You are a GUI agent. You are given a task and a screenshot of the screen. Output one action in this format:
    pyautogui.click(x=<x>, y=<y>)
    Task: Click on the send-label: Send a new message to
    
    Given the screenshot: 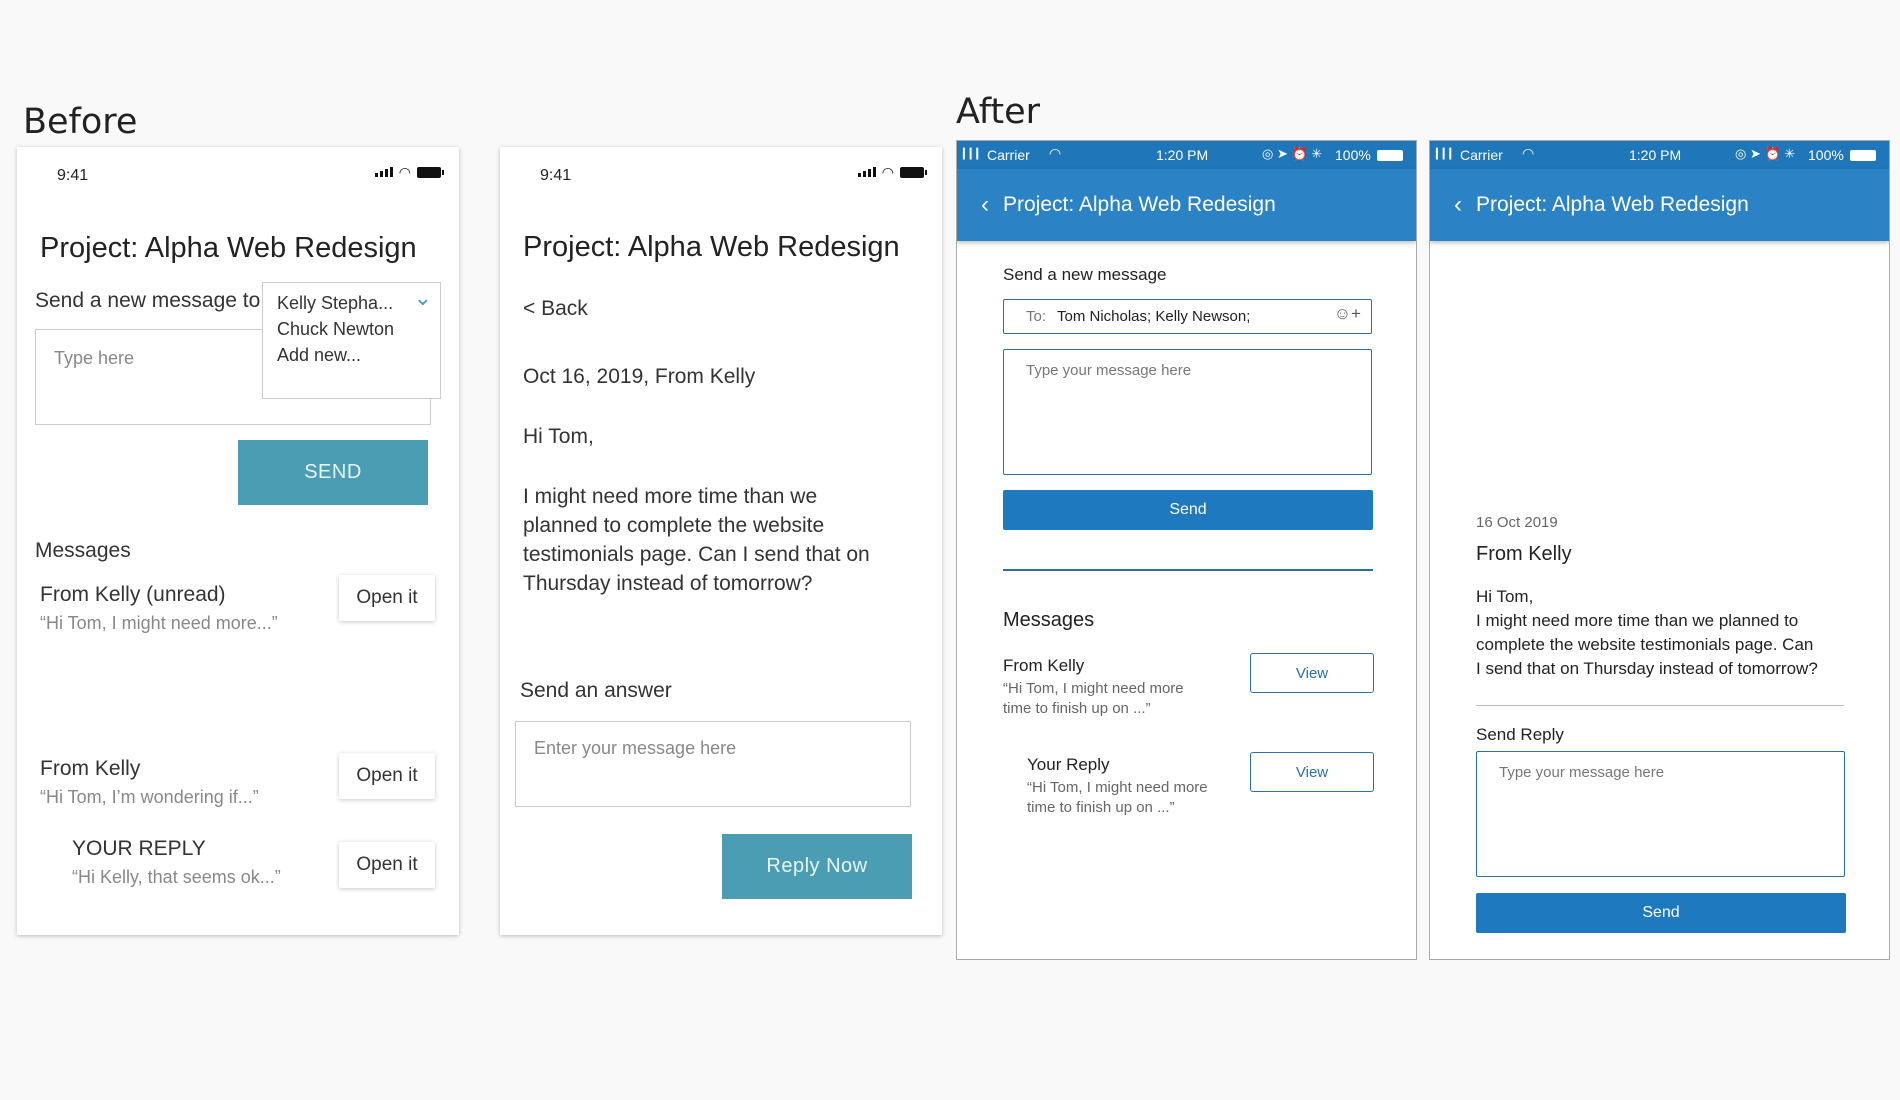 What is the action you would take?
    pyautogui.click(x=148, y=300)
    